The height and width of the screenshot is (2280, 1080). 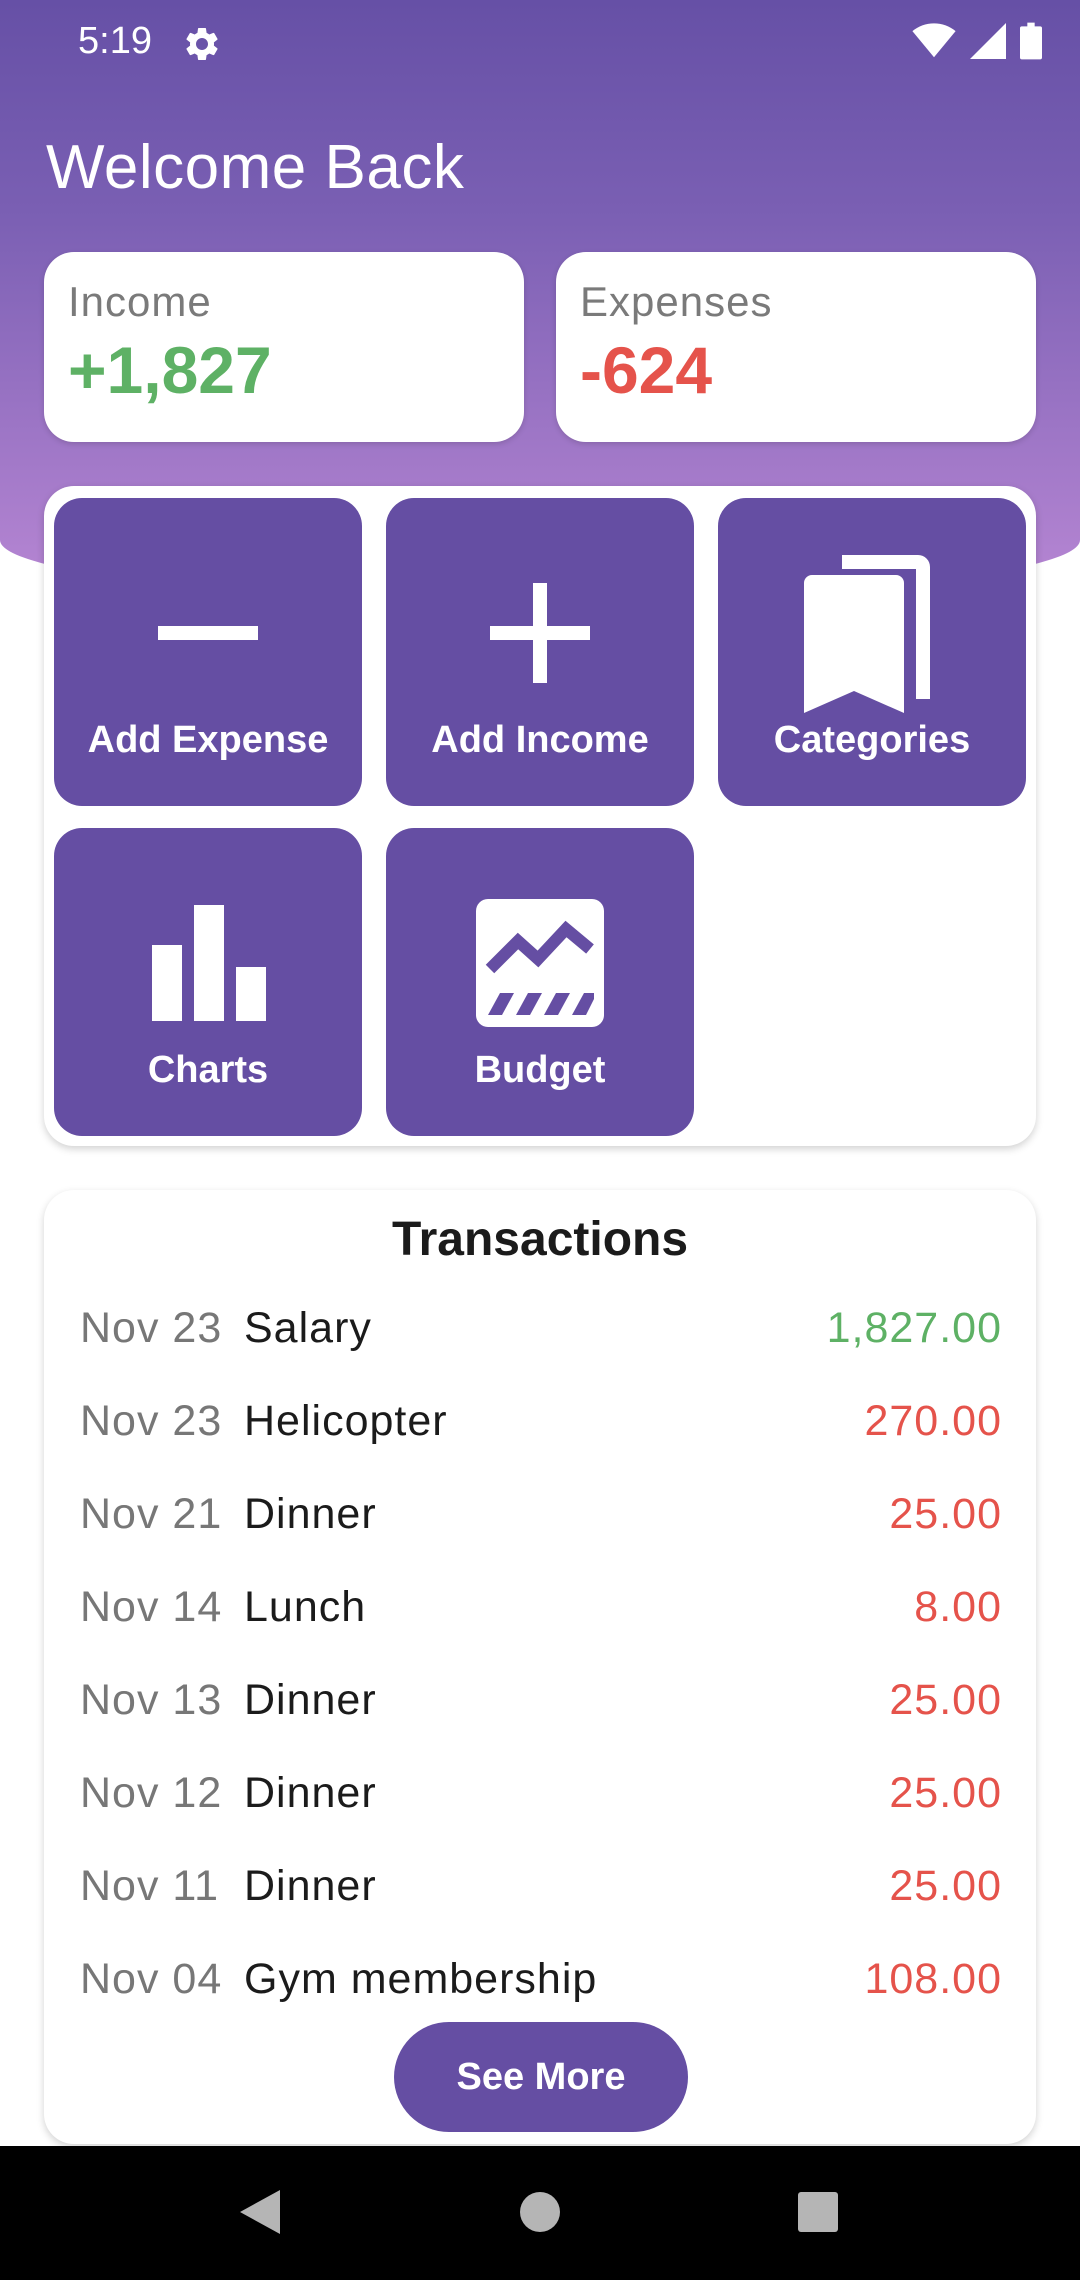 I want to click on bar-chart-icon, so click(x=208, y=963).